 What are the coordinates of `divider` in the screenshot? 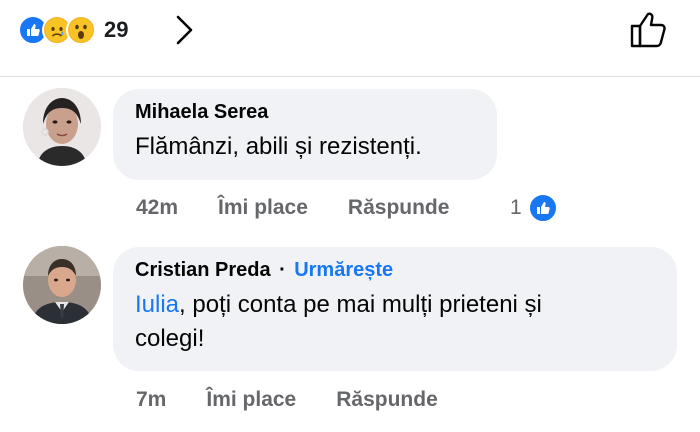 It's located at (350, 76).